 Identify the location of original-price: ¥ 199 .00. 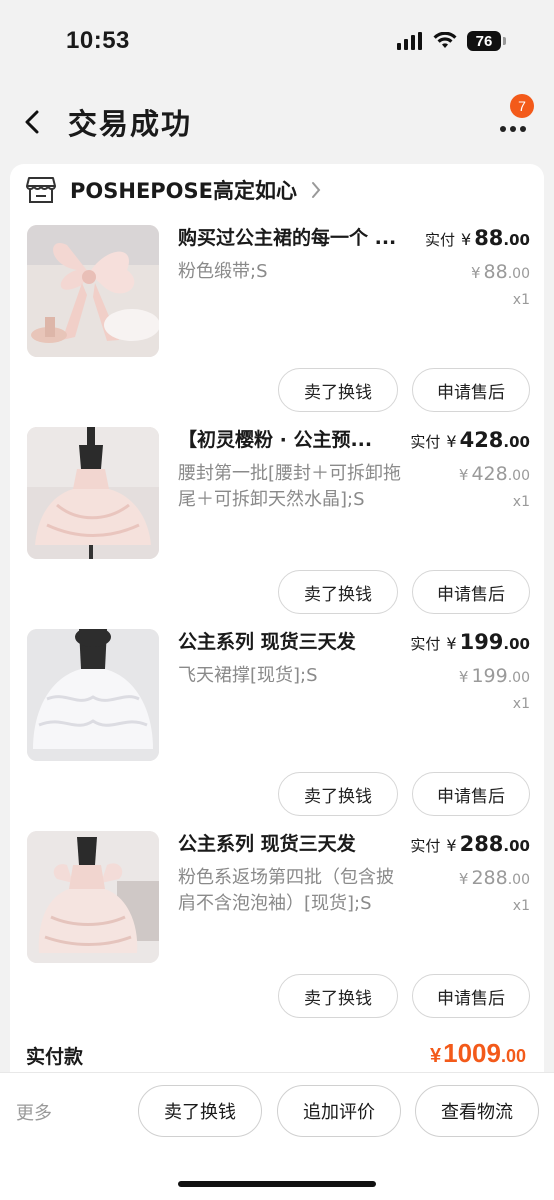
(494, 677).